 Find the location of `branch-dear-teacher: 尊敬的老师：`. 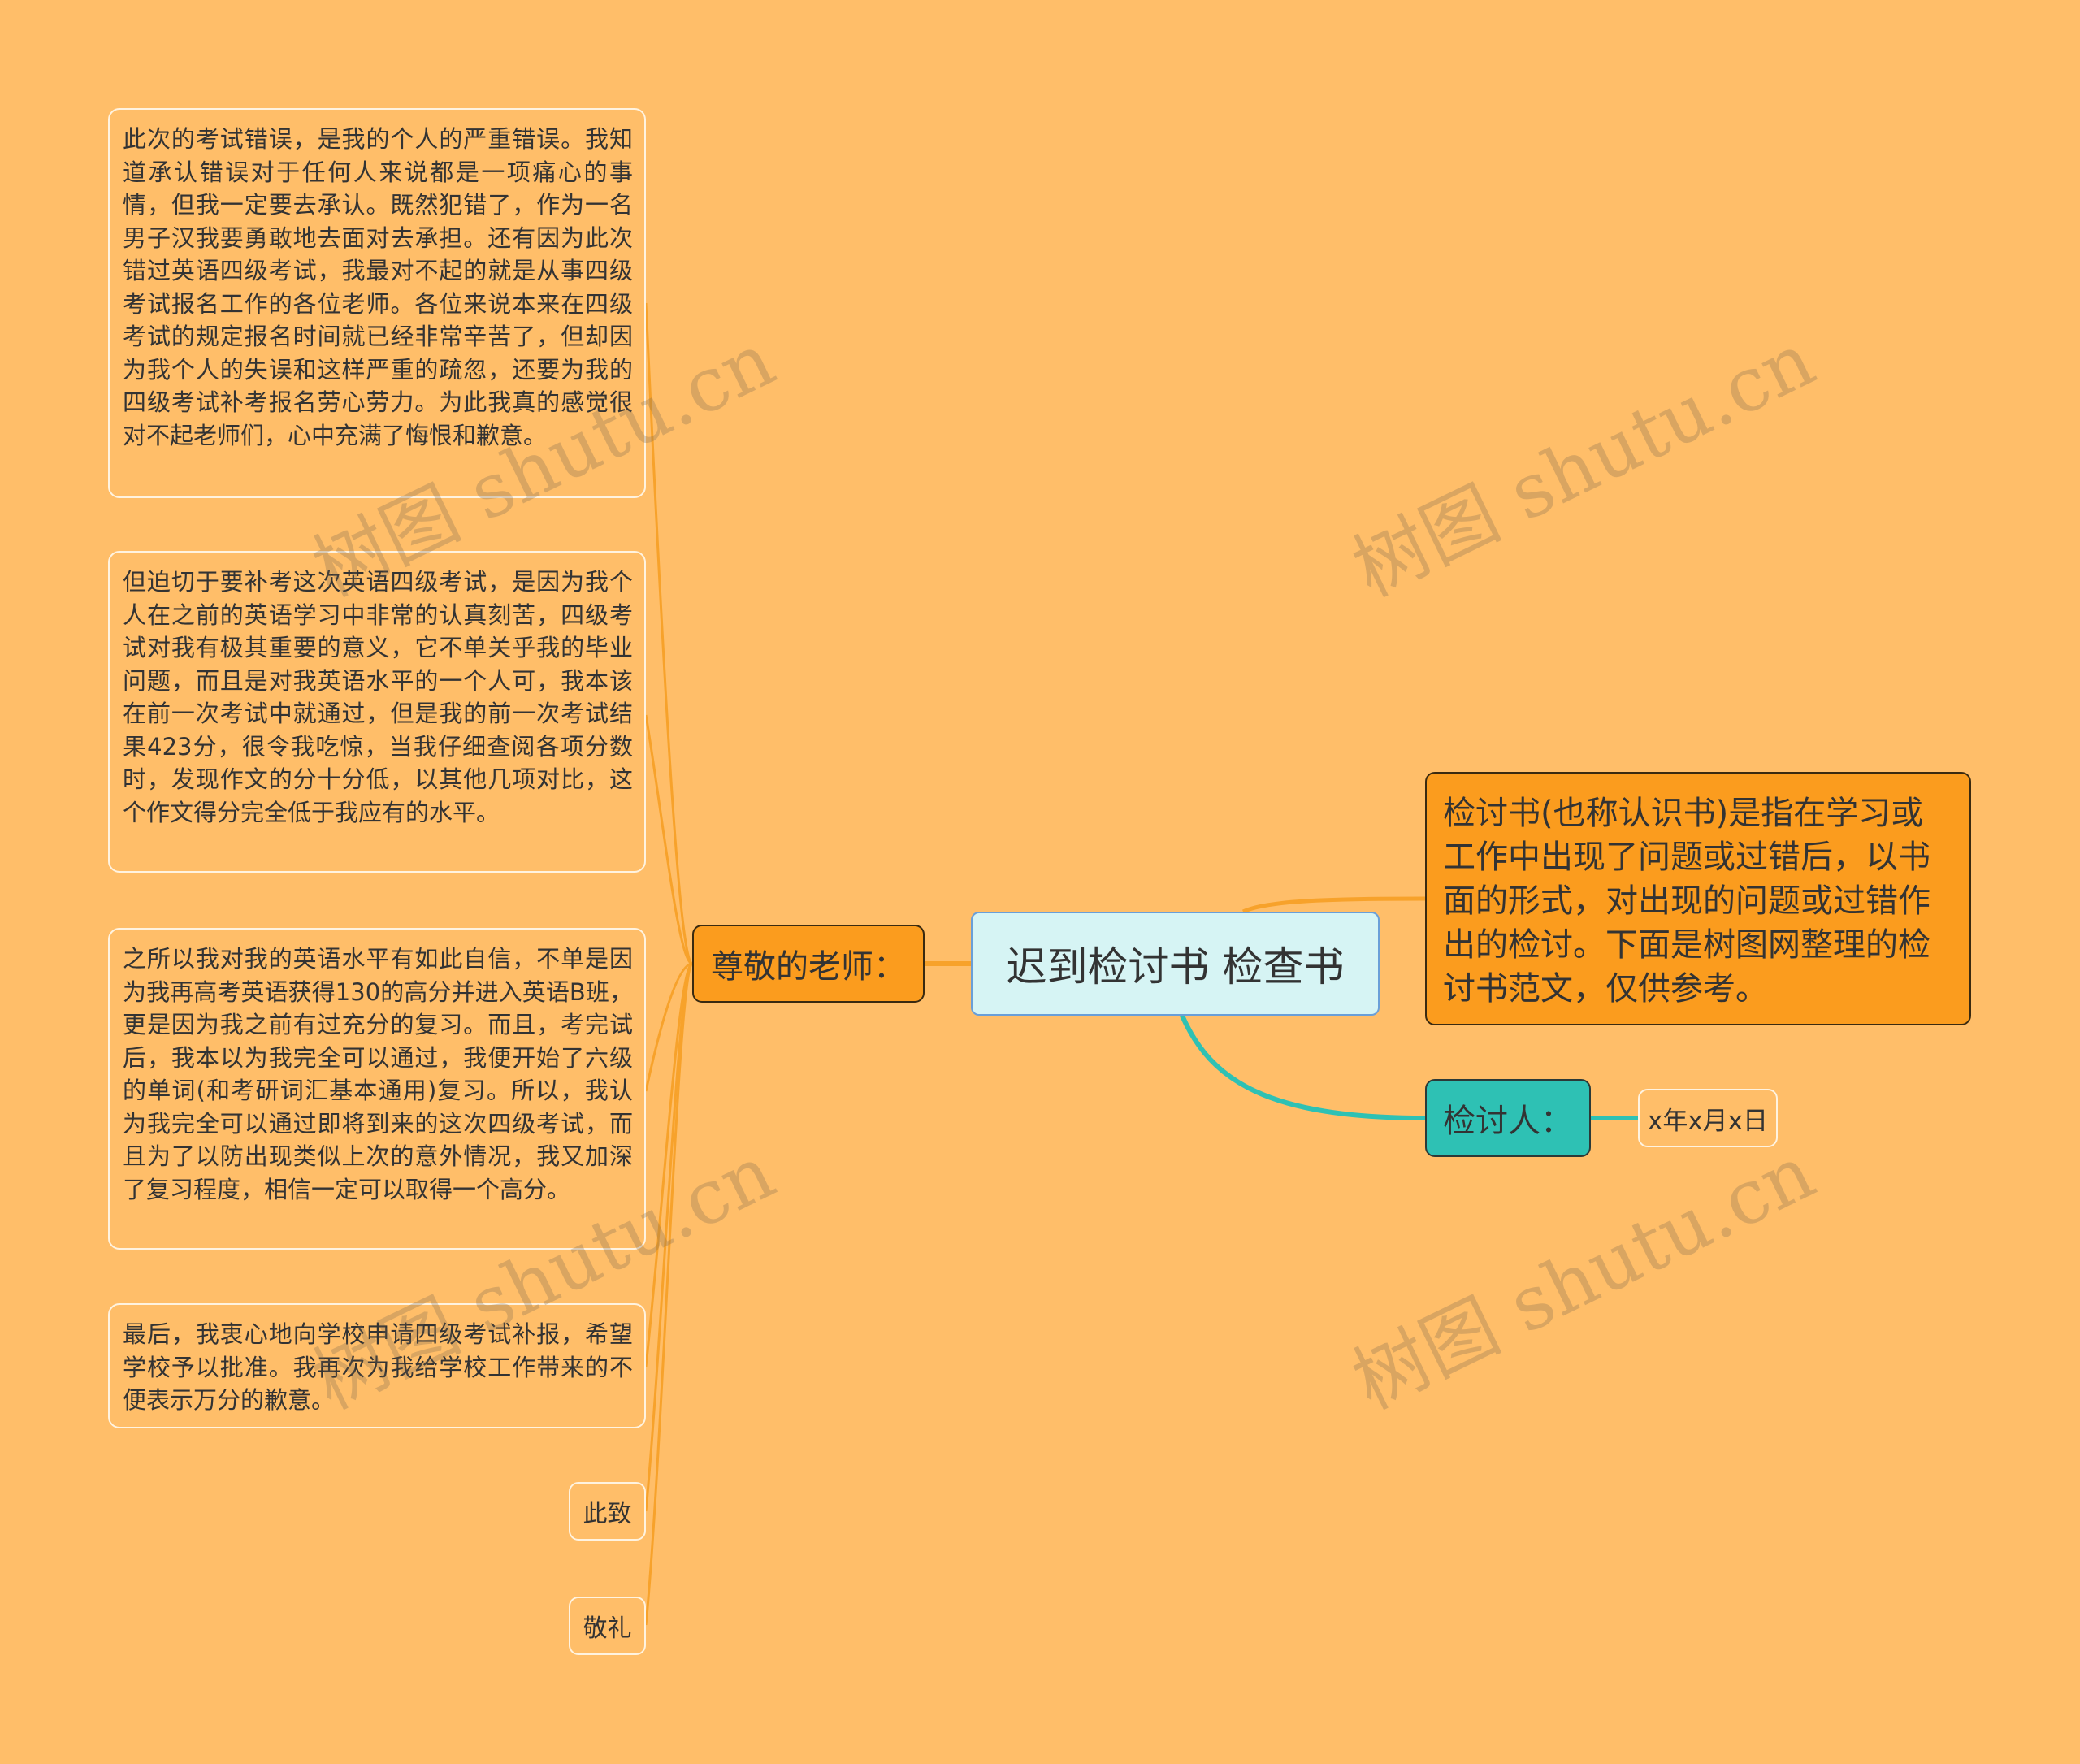

branch-dear-teacher: 尊敬的老师： is located at coordinates (808, 964).